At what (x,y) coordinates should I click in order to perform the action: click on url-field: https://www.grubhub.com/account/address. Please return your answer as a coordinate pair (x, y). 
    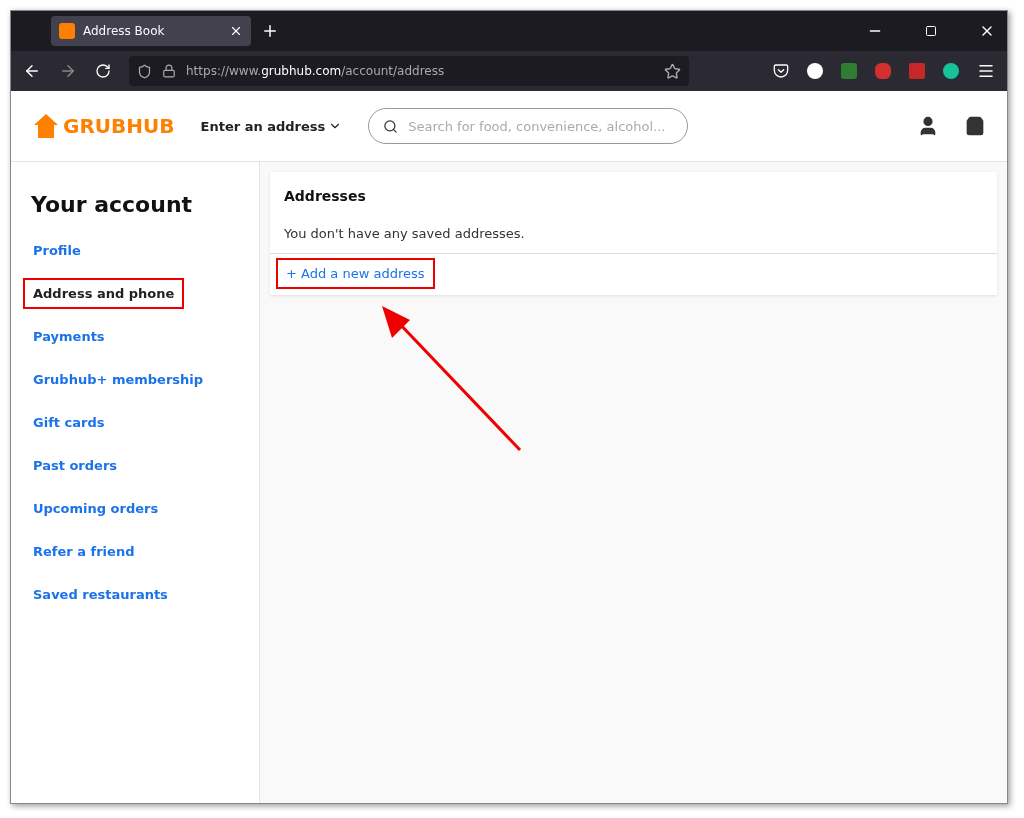
    Looking at the image, I should click on (409, 71).